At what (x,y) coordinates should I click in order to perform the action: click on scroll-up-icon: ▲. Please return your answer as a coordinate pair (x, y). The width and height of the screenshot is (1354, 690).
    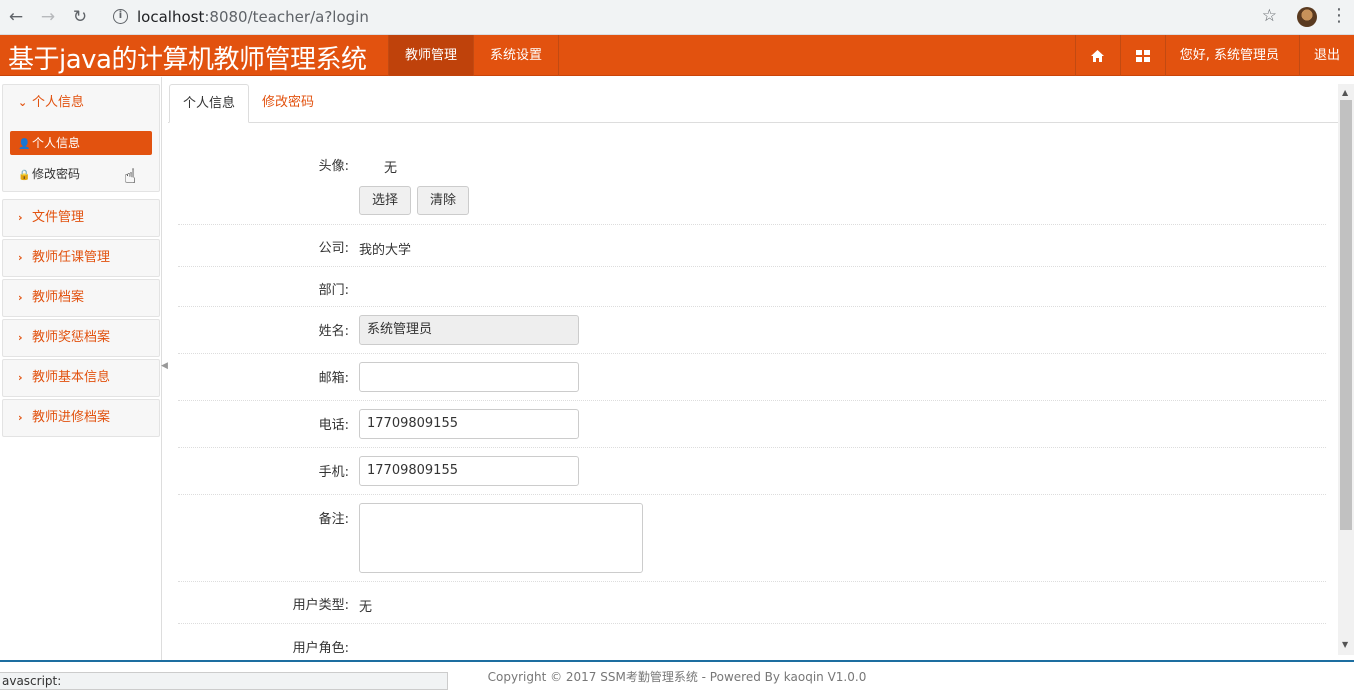
    Looking at the image, I should click on (1345, 92).